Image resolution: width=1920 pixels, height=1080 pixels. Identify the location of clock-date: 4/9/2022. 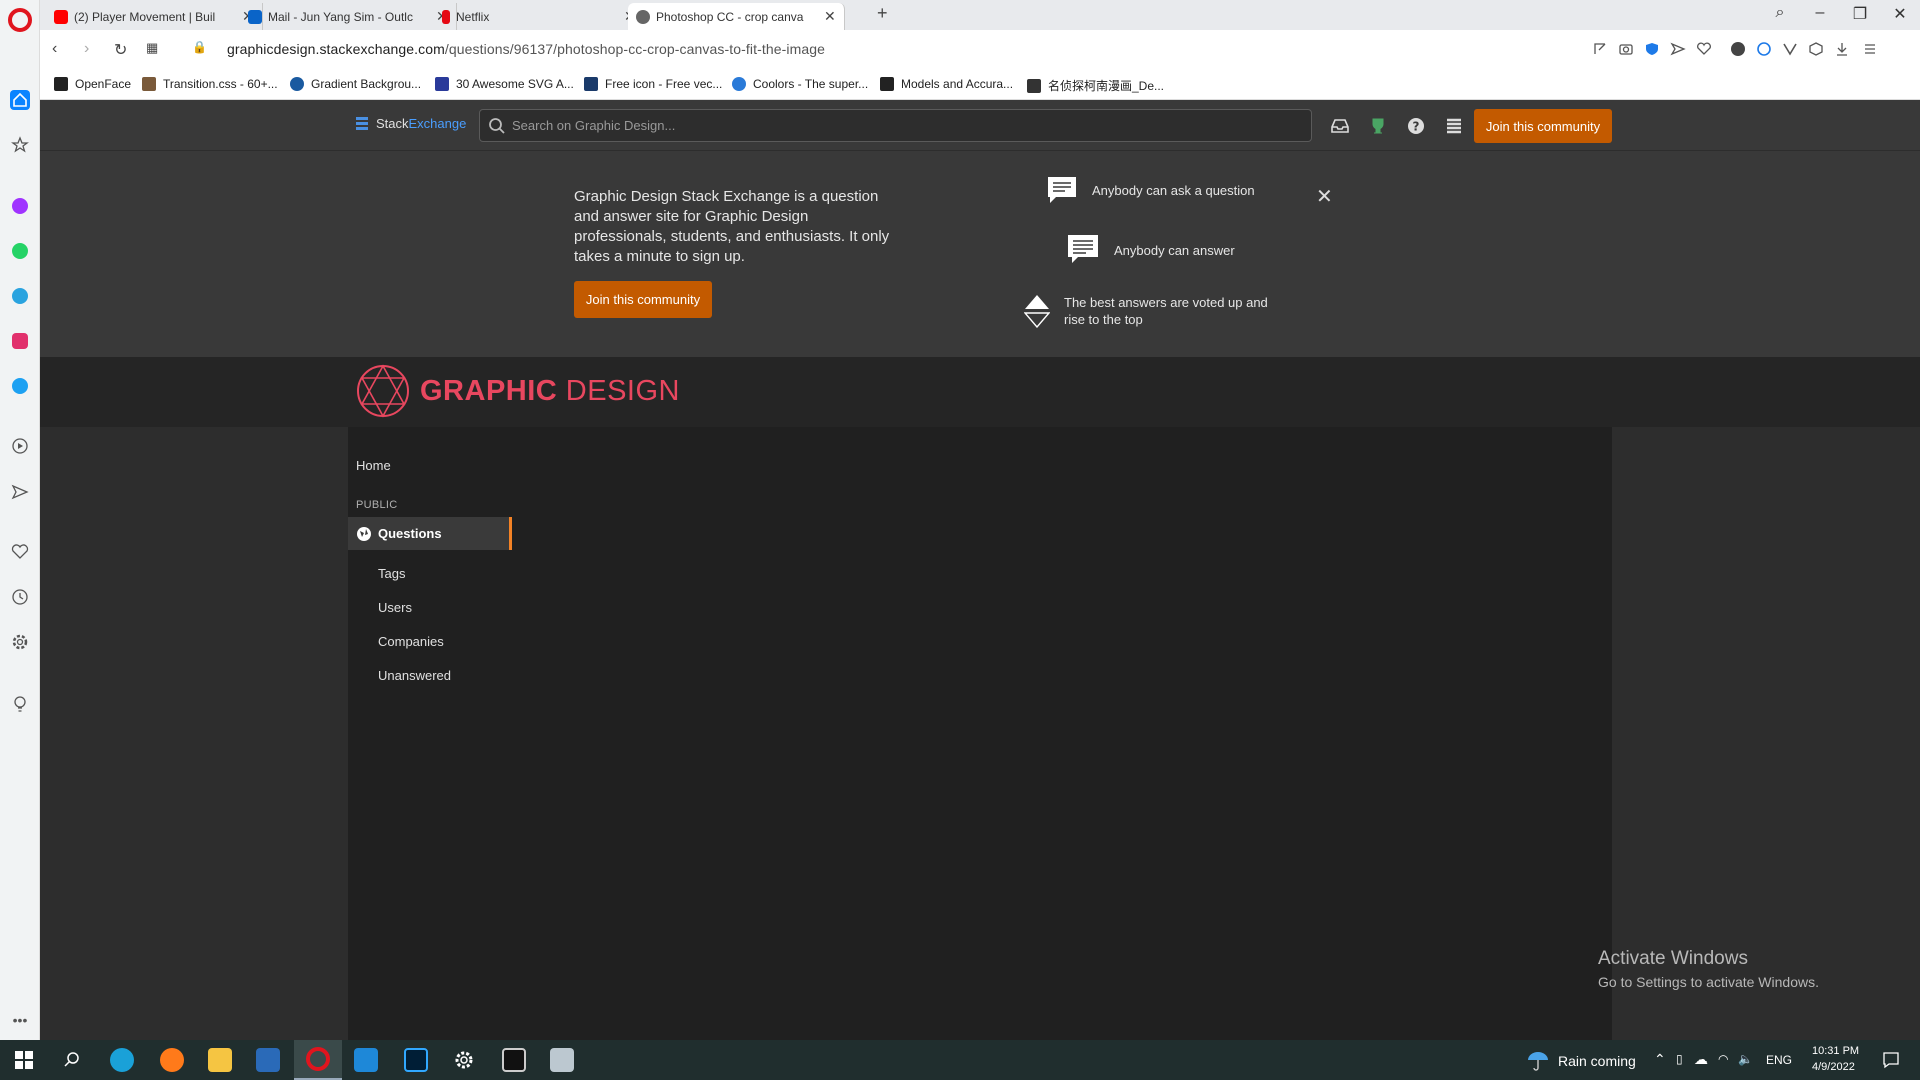
(1833, 1067).